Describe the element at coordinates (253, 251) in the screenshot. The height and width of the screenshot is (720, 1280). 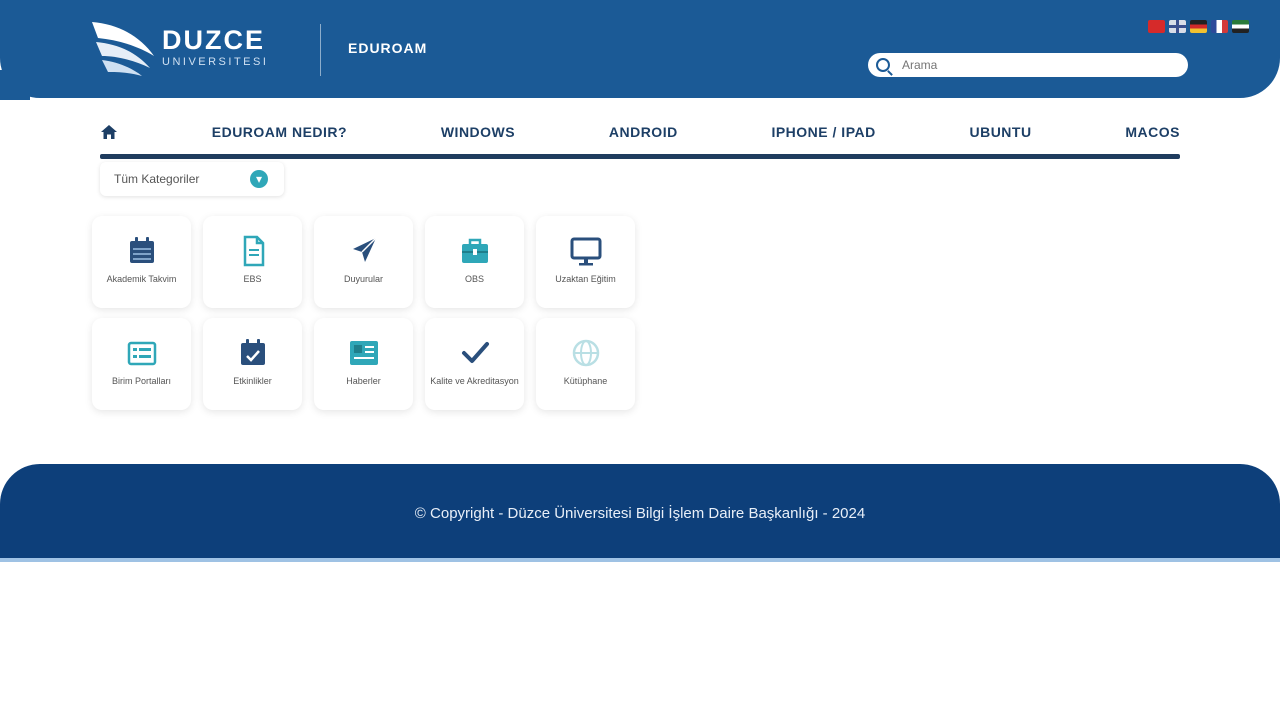
I see `document-icon` at that location.